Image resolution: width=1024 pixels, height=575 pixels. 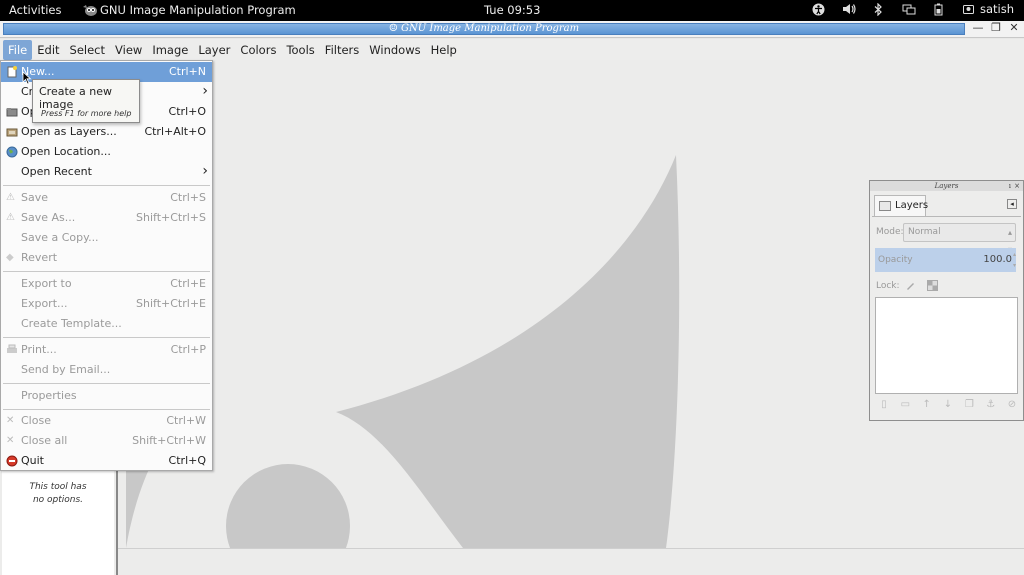 What do you see at coordinates (87, 50) in the screenshot?
I see `menu-select: Select` at bounding box center [87, 50].